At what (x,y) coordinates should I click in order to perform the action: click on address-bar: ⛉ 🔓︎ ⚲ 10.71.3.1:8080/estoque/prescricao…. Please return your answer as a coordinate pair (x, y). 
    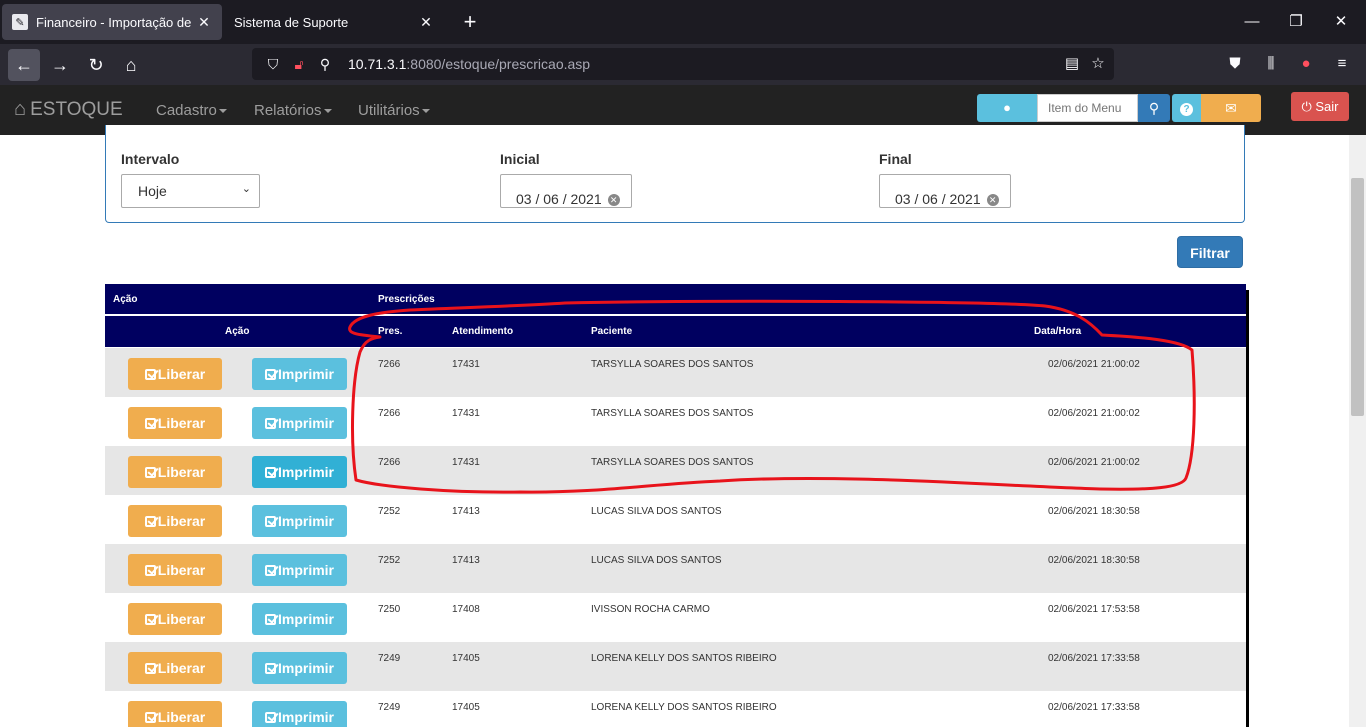
    Looking at the image, I should click on (683, 64).